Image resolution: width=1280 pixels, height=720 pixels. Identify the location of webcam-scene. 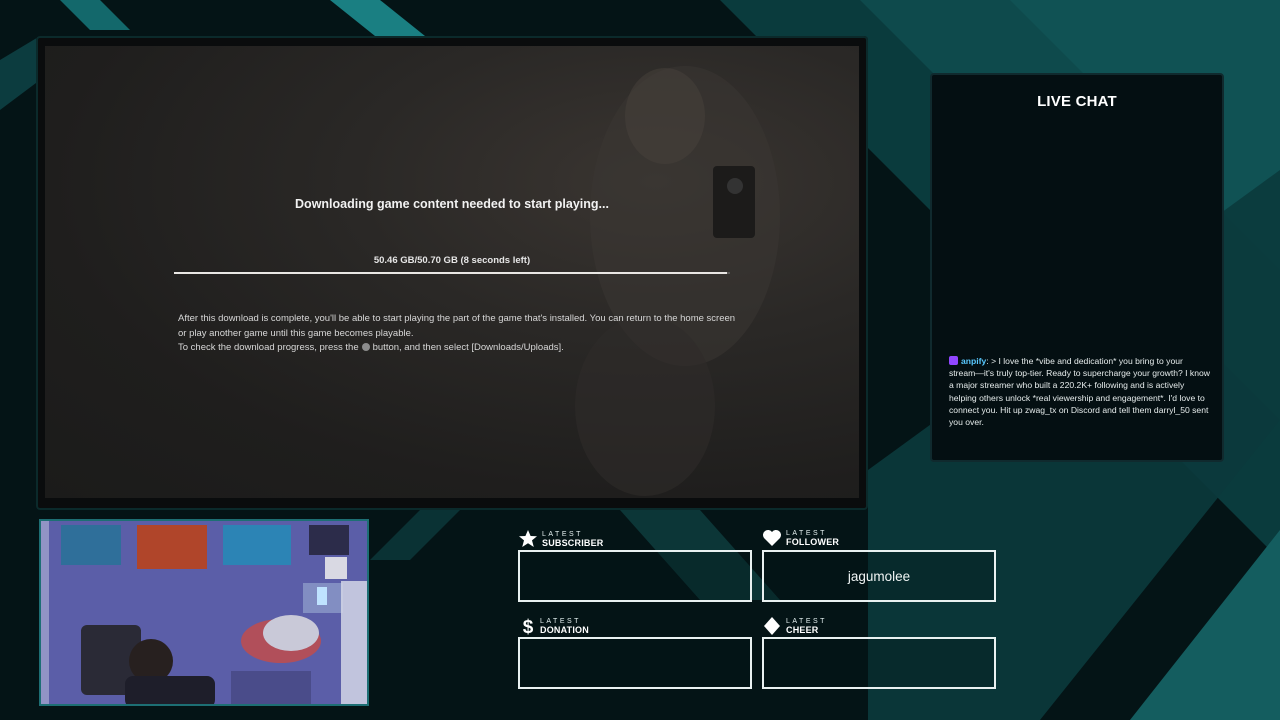
(204, 612).